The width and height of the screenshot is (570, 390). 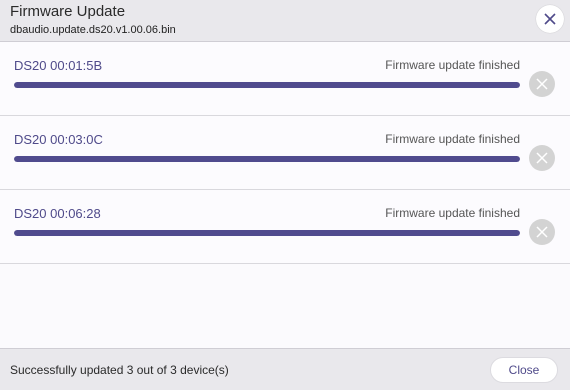 I want to click on device-name: DS20 00:06:28, so click(x=57, y=213).